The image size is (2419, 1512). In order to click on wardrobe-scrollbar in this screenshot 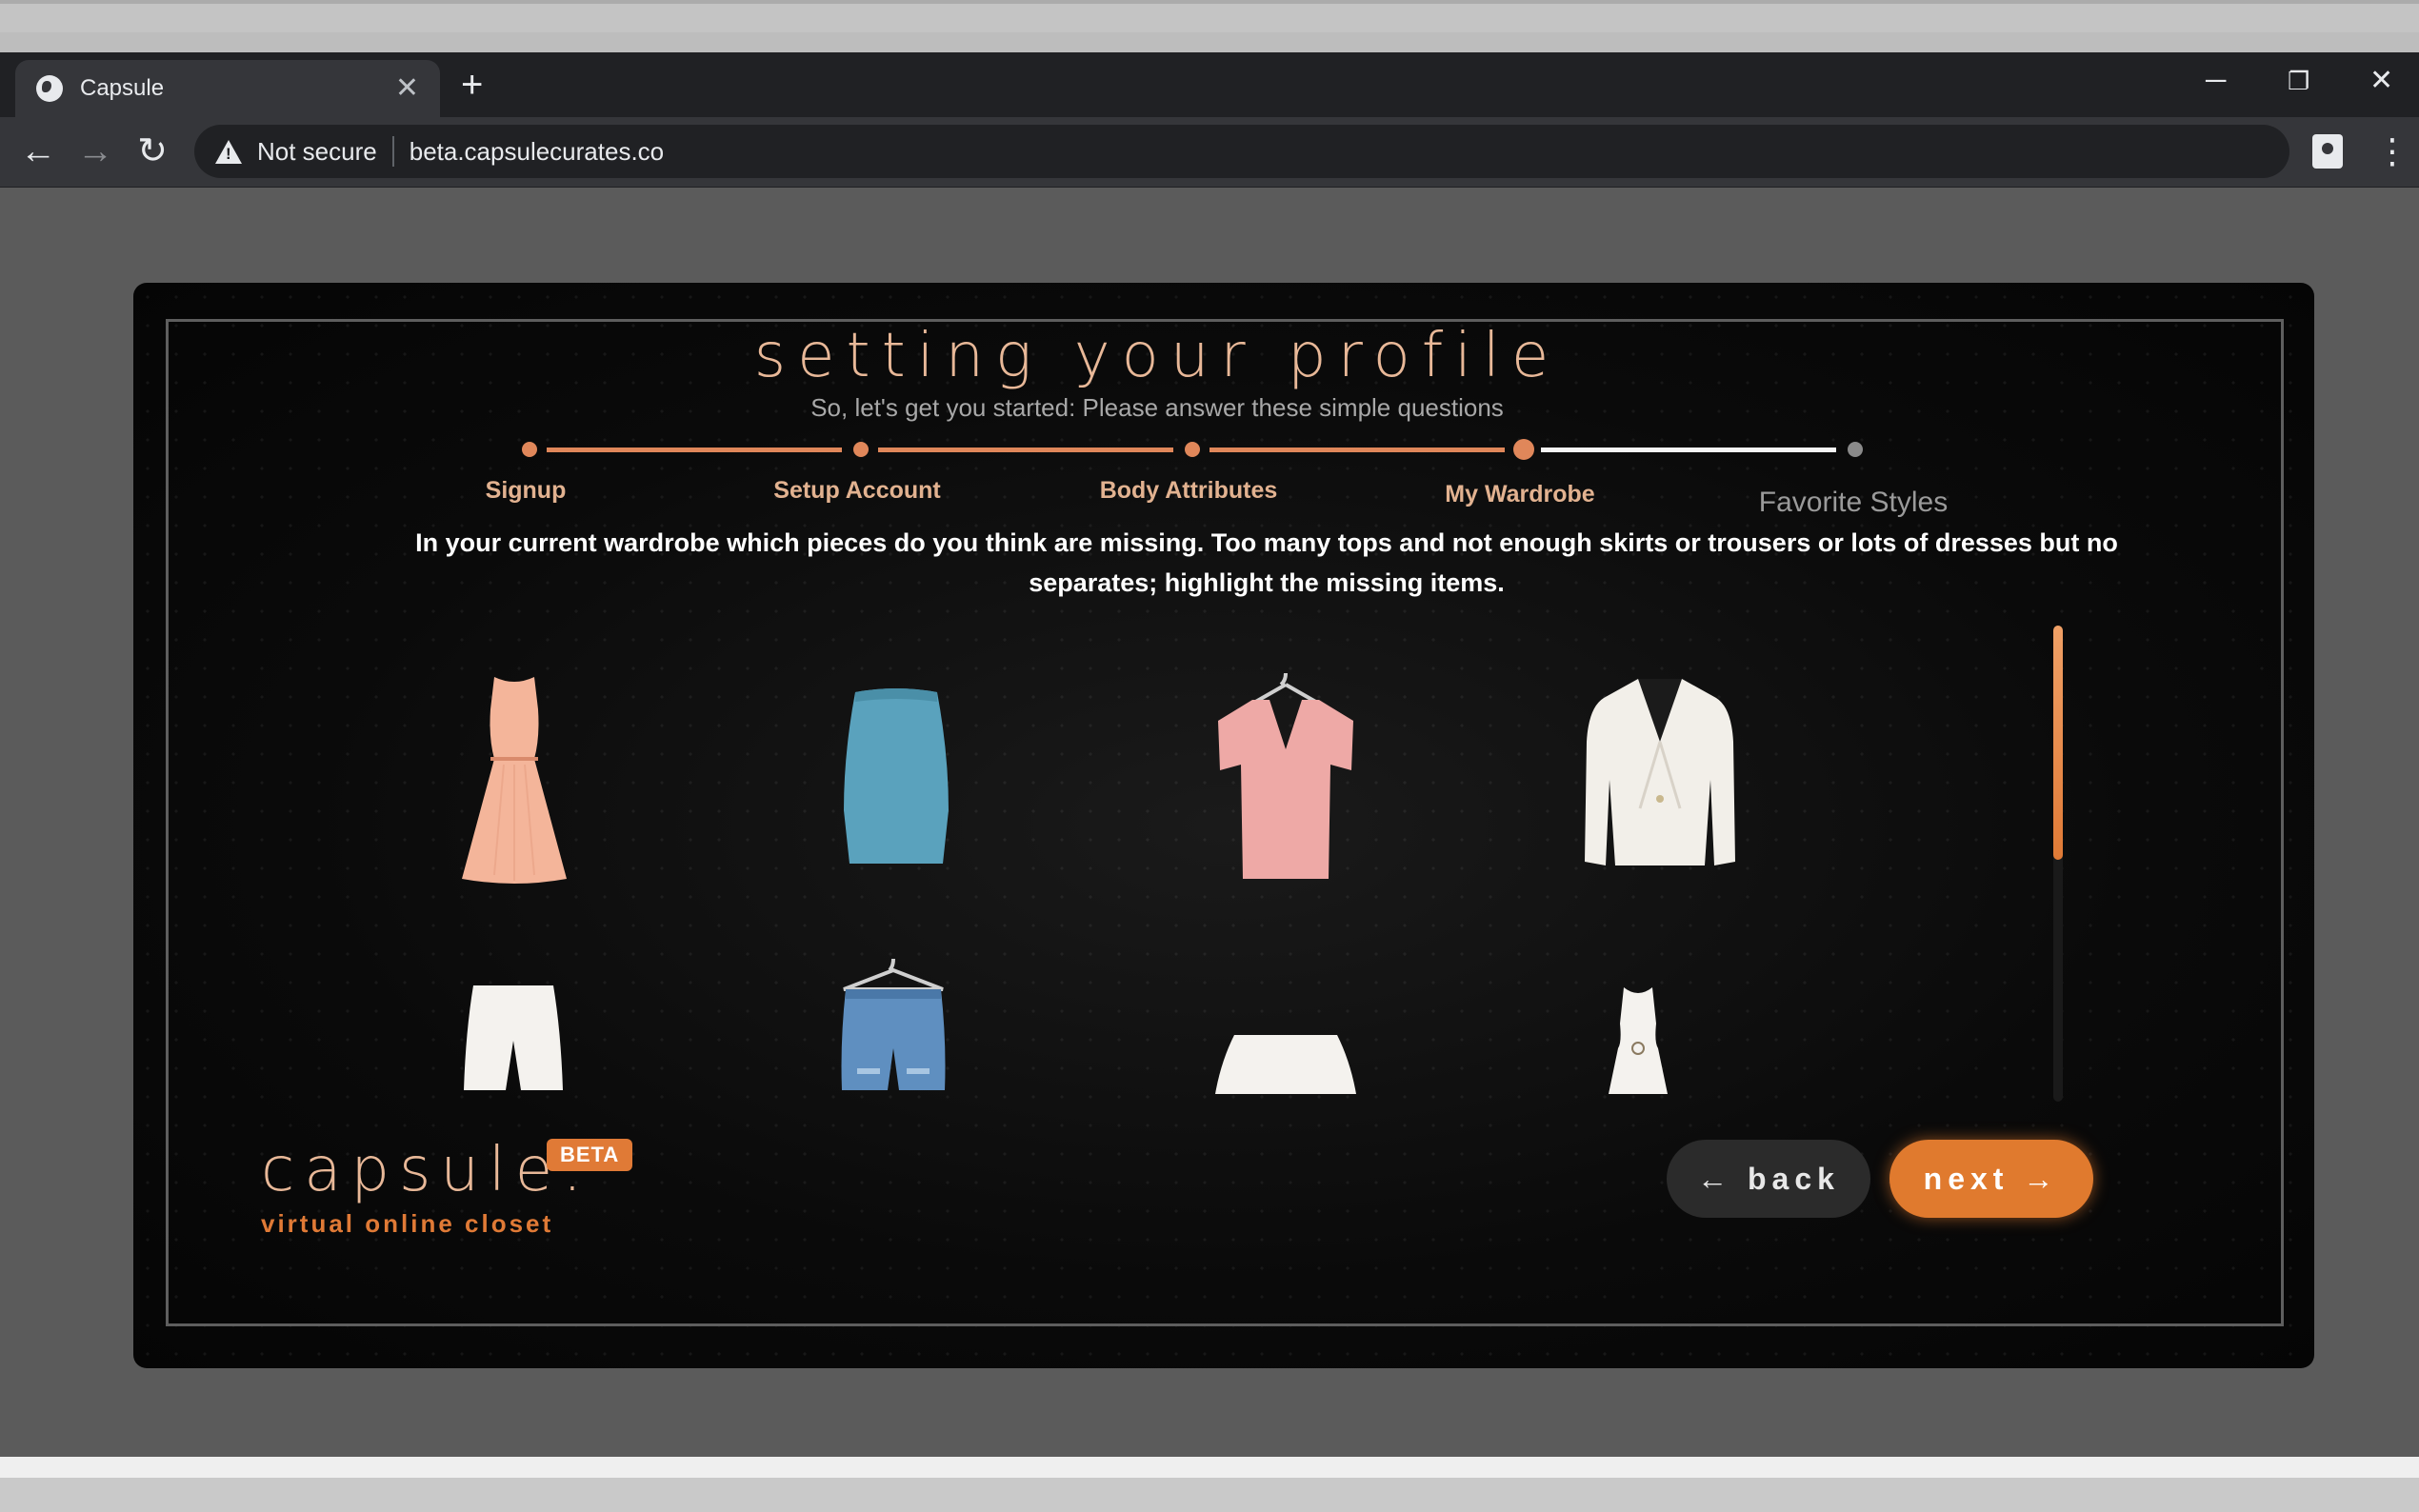, I will do `click(2058, 864)`.